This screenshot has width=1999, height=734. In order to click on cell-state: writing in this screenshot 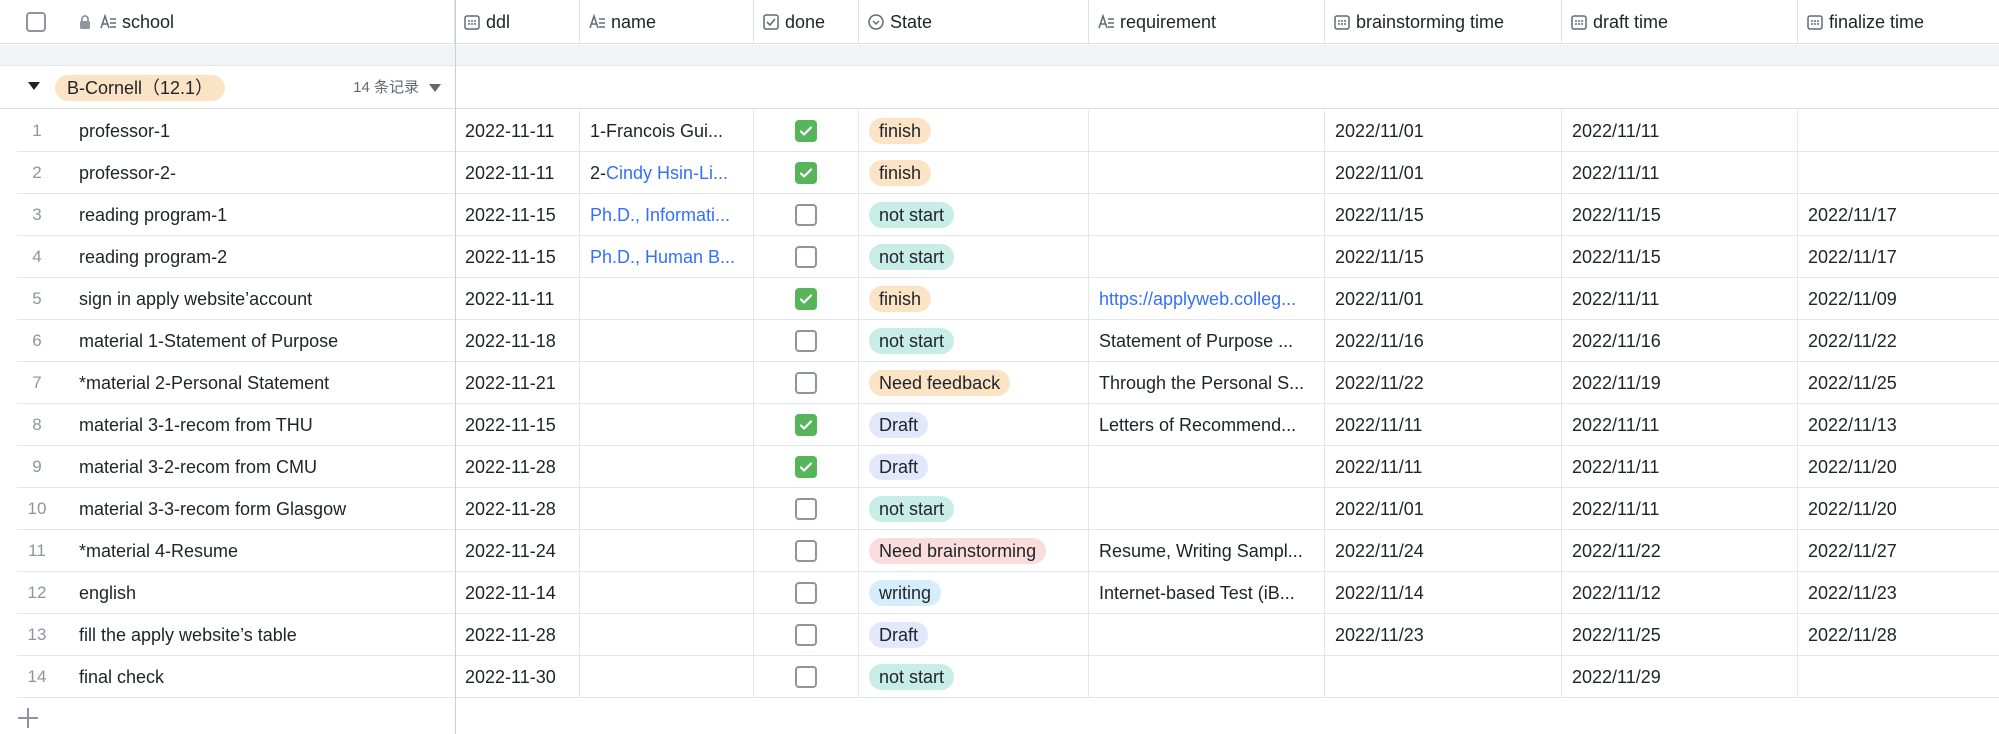, I will do `click(974, 593)`.